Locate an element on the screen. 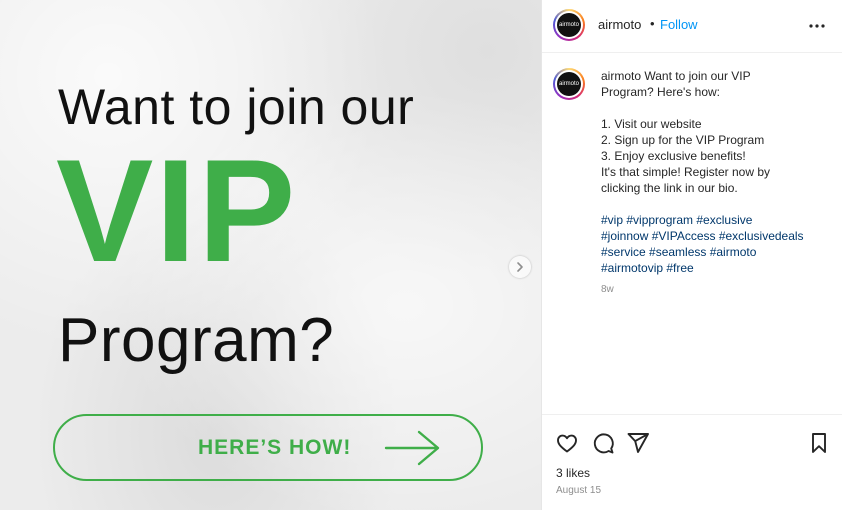 The image size is (842, 510). caption-line: Program? Here's how: is located at coordinates (661, 92).